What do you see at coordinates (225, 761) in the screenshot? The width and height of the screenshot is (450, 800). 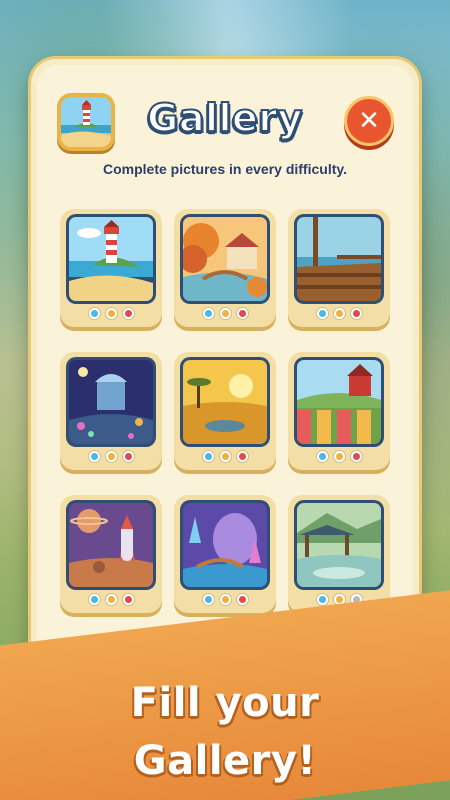 I see `banner-line-2: Gallery!` at bounding box center [225, 761].